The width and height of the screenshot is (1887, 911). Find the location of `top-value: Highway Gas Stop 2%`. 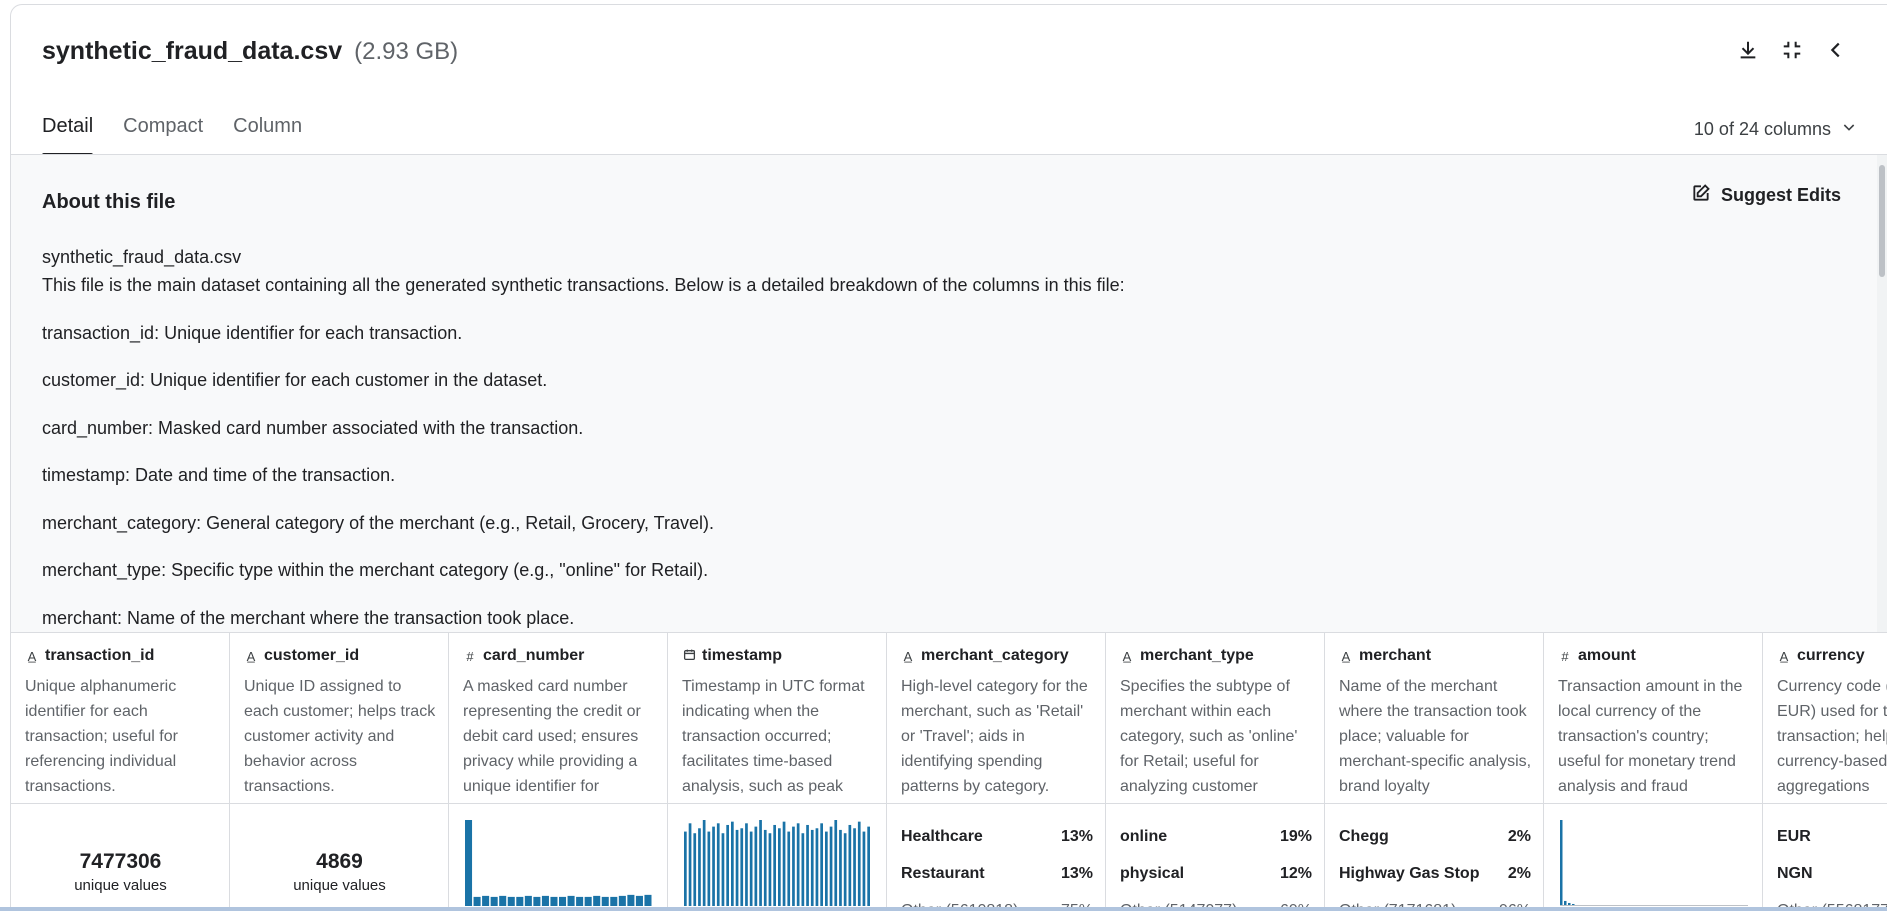

top-value: Highway Gas Stop 2% is located at coordinates (1435, 874).